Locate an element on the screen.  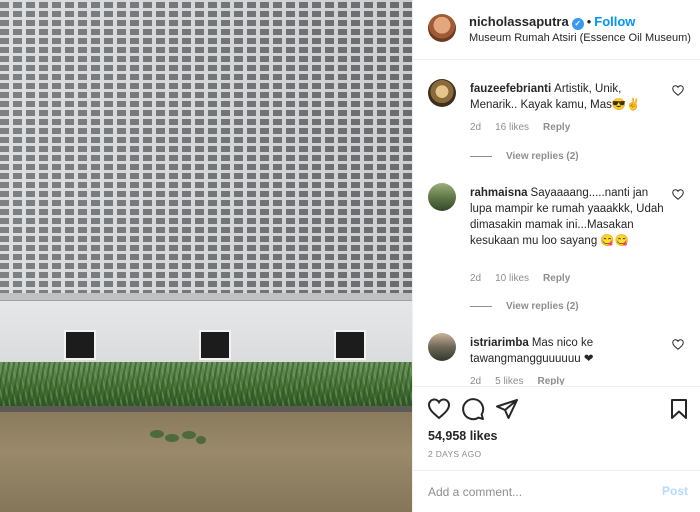
comment-meta: 2d 10 likes Reply is located at coordinates (527, 278).